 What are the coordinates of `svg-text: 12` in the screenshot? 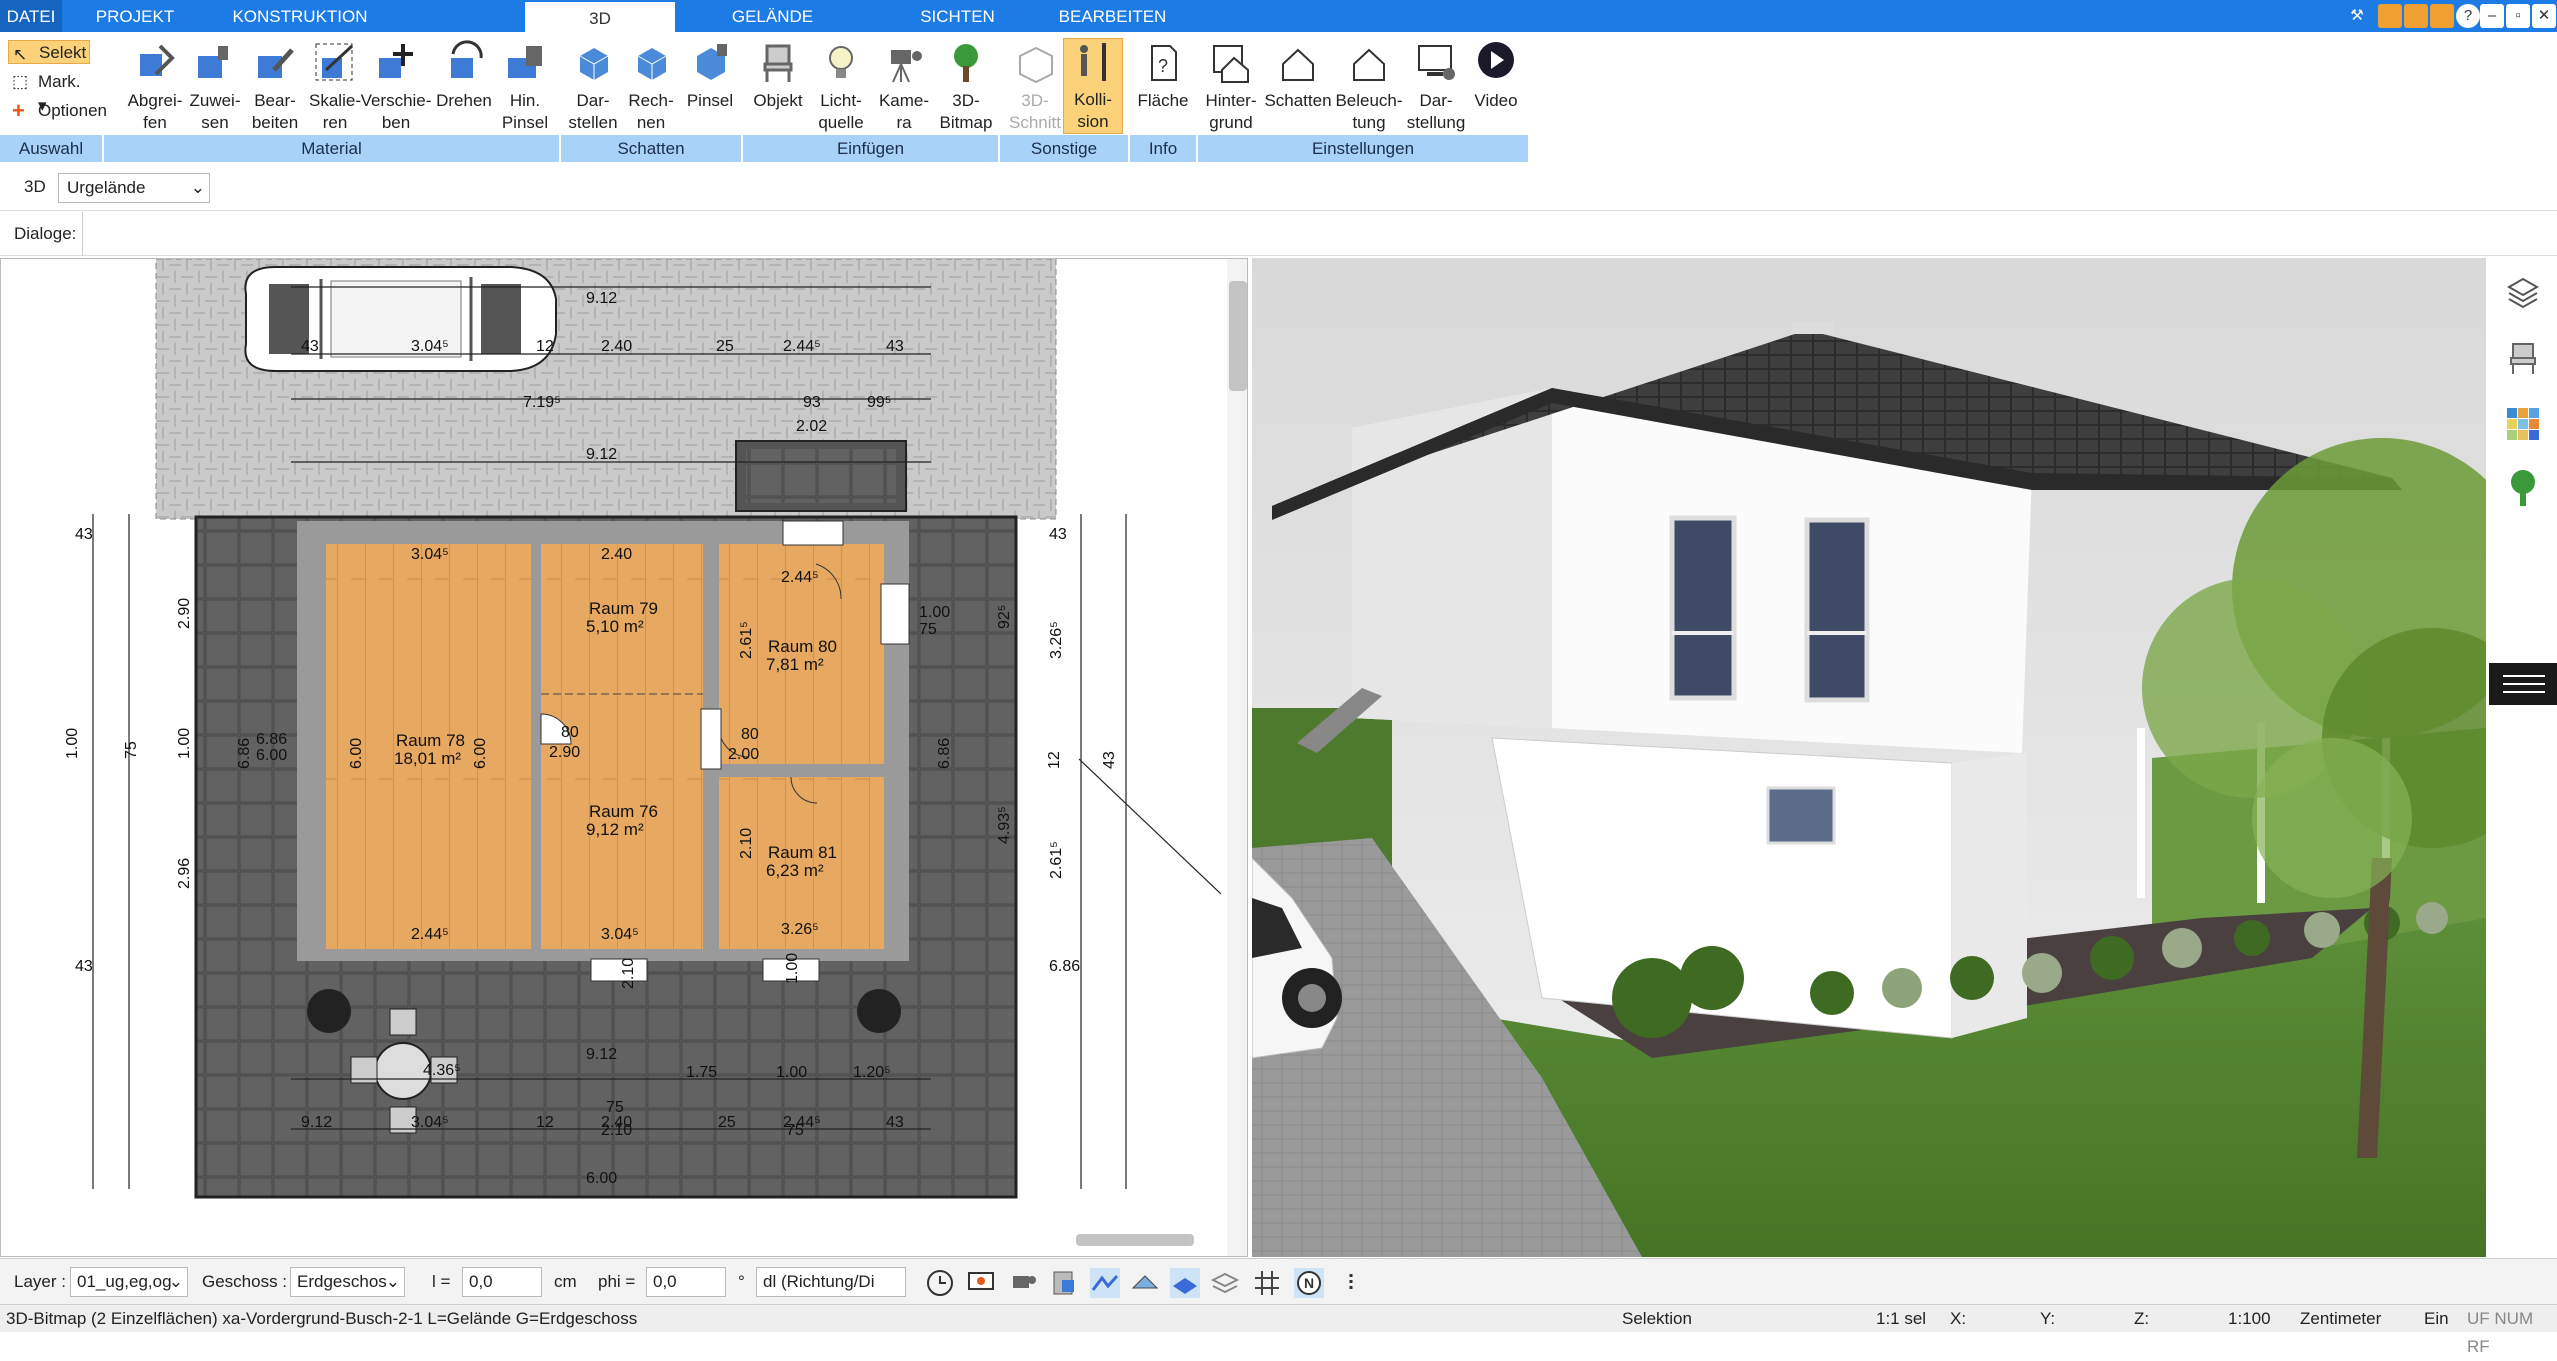 It's located at (545, 1122).